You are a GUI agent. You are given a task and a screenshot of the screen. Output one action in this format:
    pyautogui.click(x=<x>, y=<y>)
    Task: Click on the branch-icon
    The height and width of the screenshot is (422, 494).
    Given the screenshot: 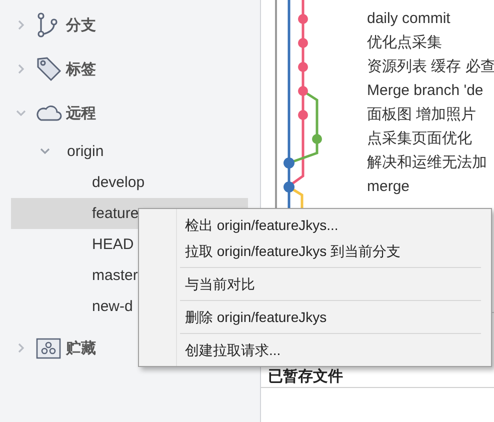 What is the action you would take?
    pyautogui.click(x=47, y=25)
    